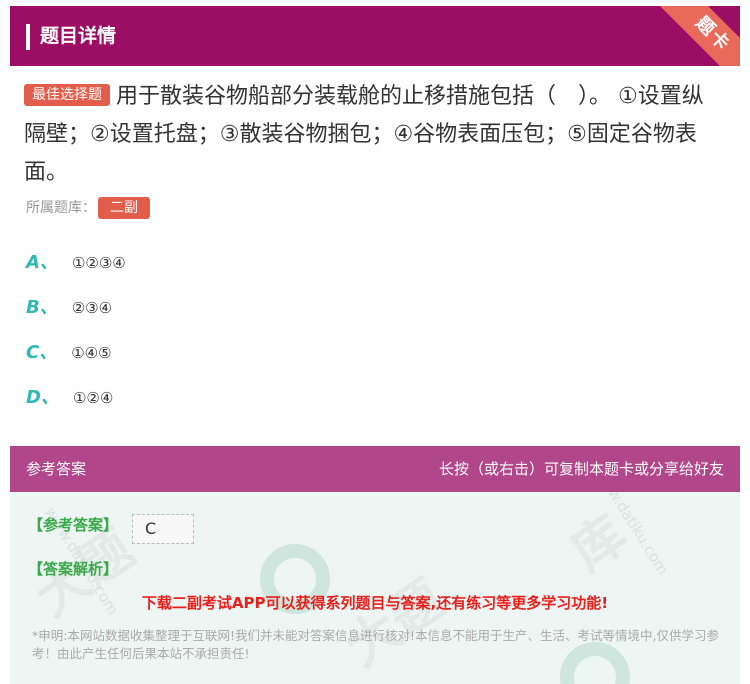 This screenshot has height=684, width=750. I want to click on option-a: A、 ①②③④, so click(76, 263).